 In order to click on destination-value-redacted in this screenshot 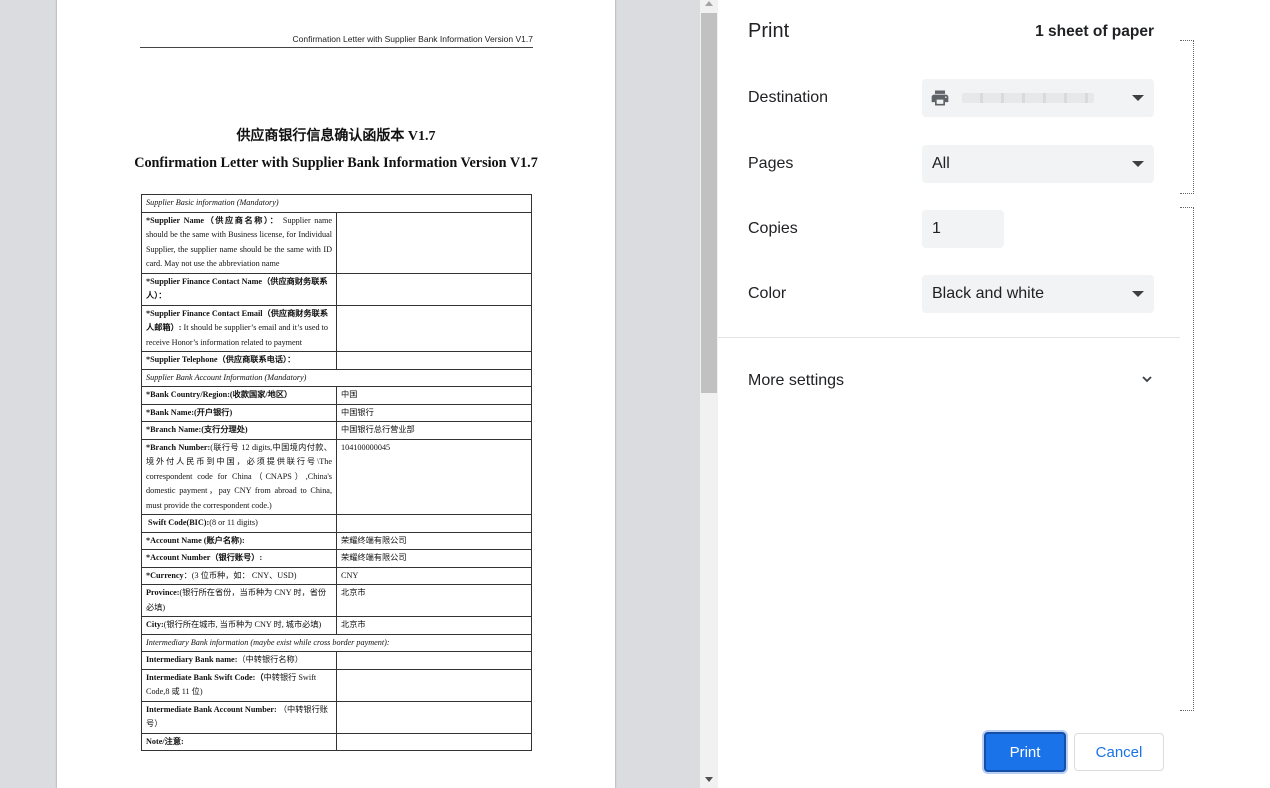, I will do `click(1028, 98)`.